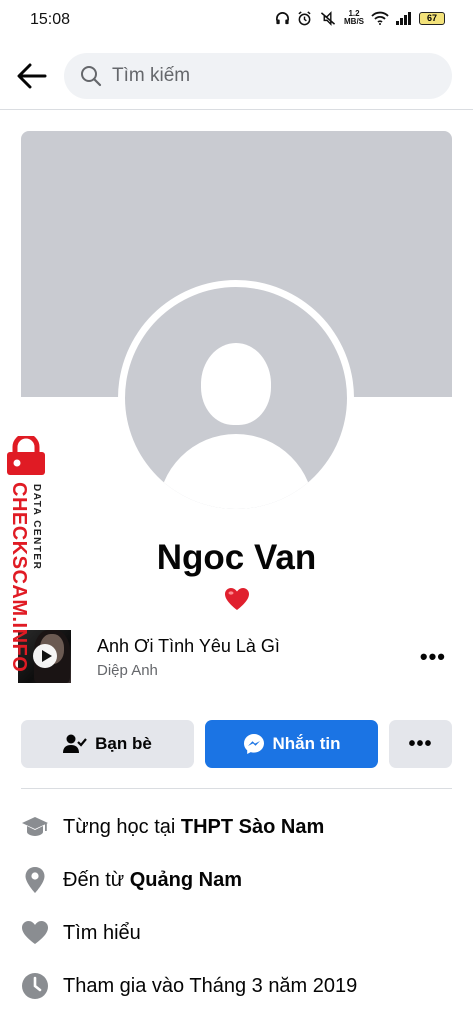  I want to click on mute-icon, so click(328, 18).